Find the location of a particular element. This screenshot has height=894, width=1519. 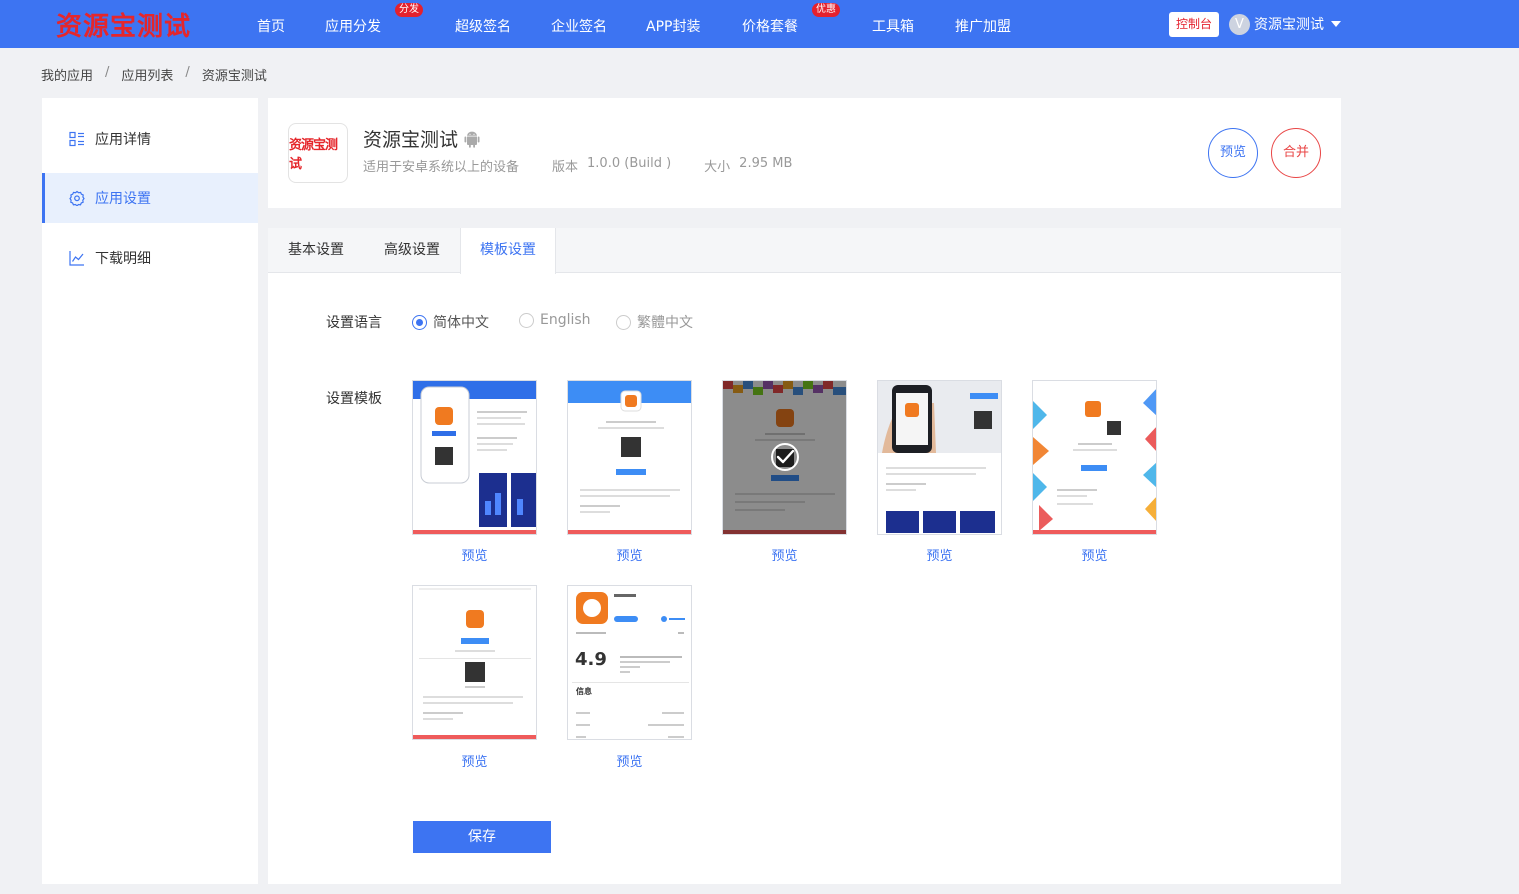

nav-item-home: 首页 is located at coordinates (271, 26).